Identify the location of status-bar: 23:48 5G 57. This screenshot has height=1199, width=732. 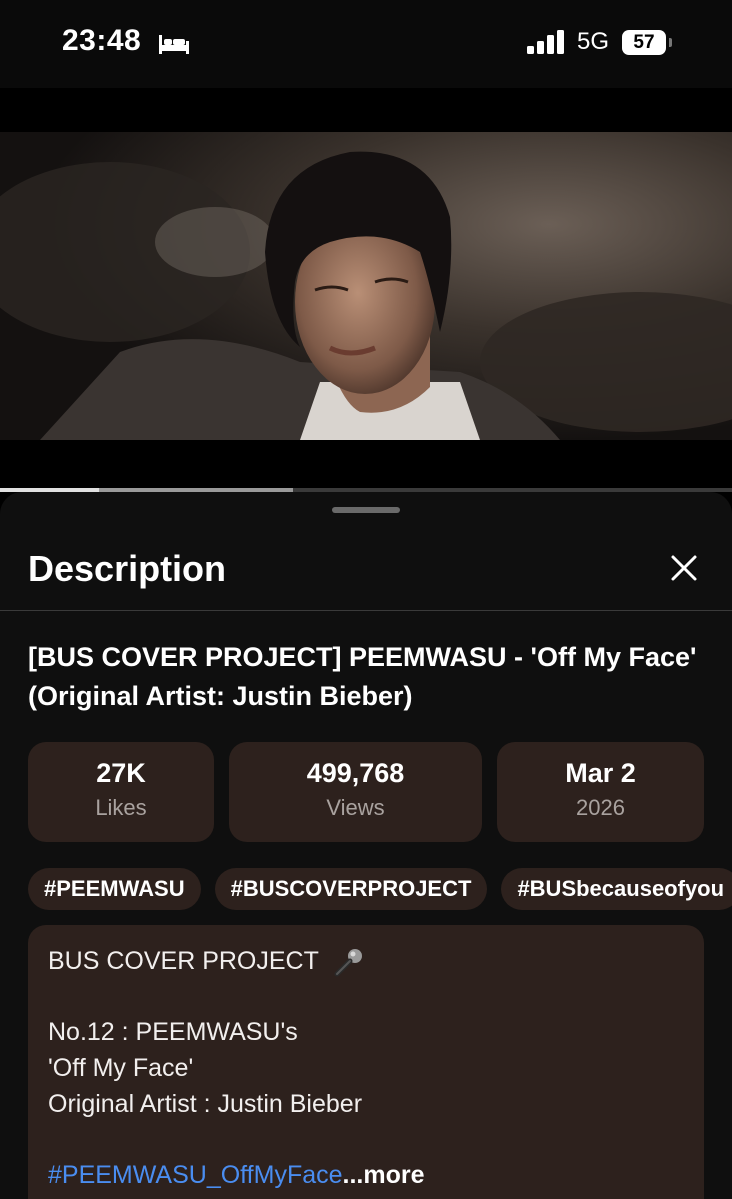
(366, 44).